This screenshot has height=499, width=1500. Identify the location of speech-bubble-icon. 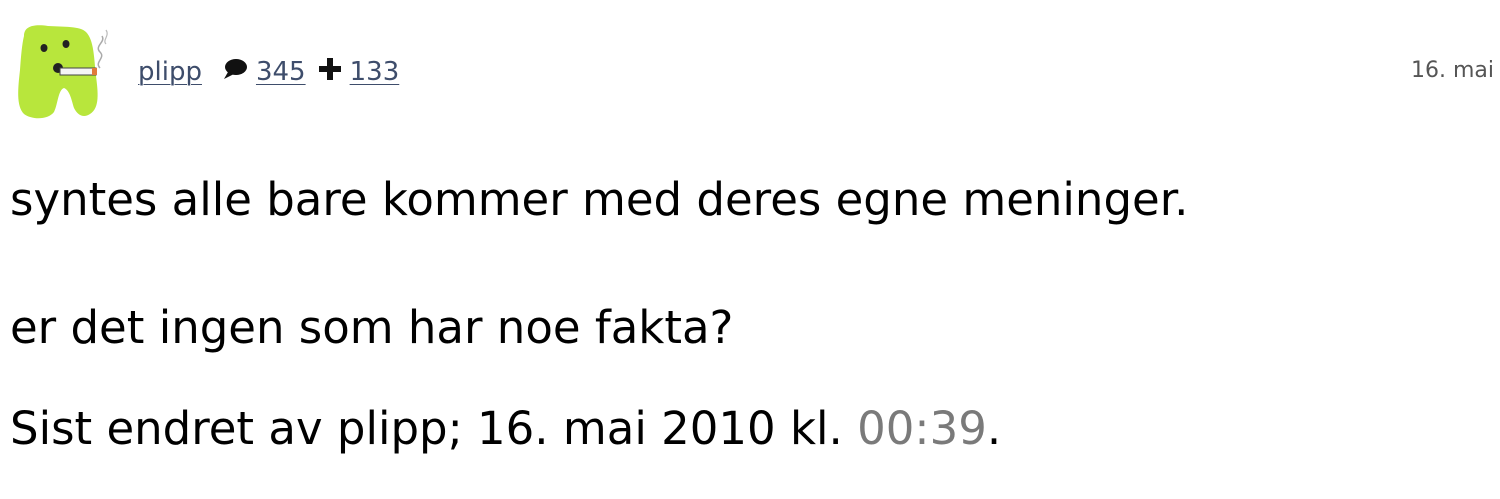
(235, 72).